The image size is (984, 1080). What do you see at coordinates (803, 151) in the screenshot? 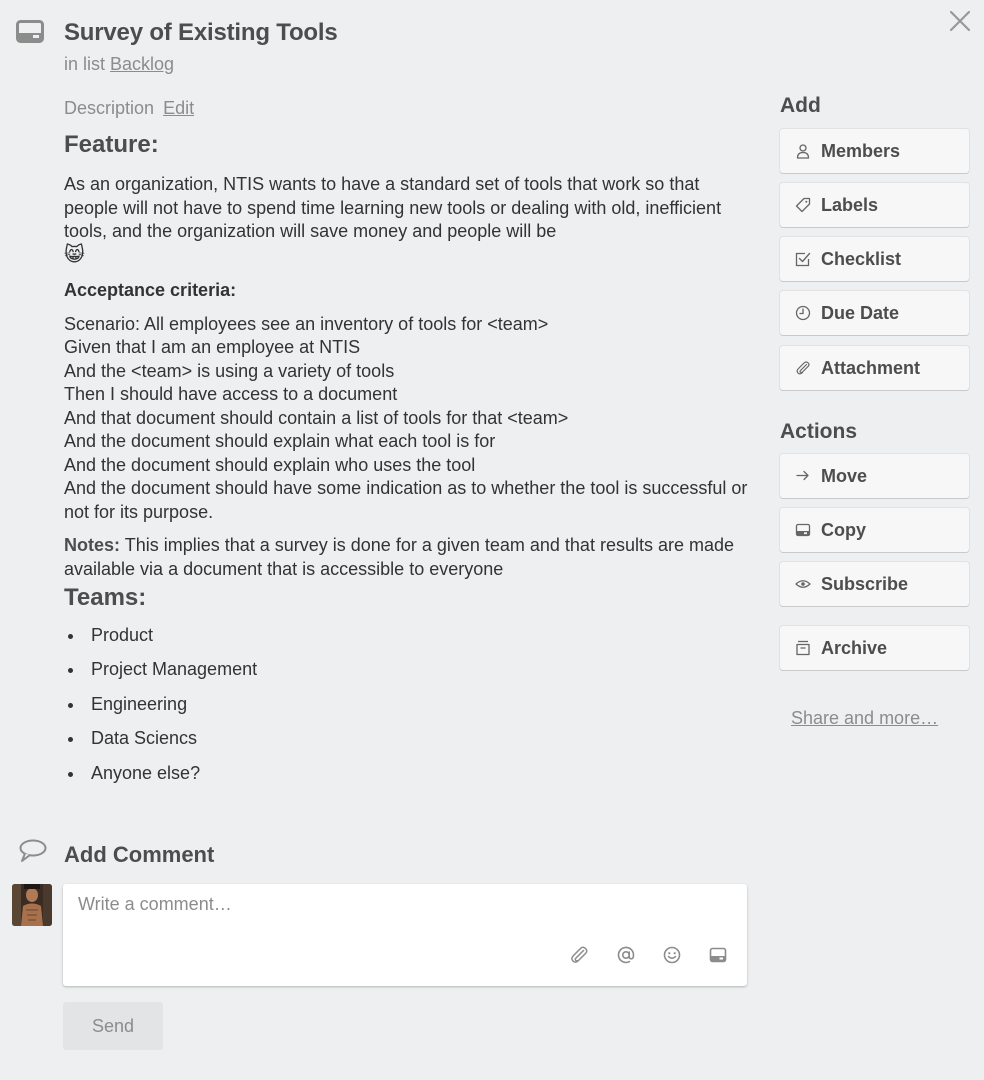
I see `person-icon` at bounding box center [803, 151].